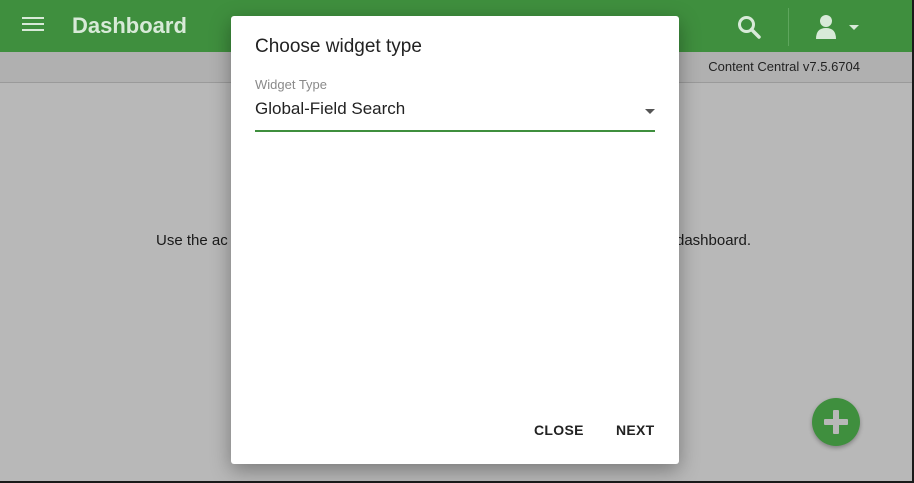 The width and height of the screenshot is (914, 483). What do you see at coordinates (455, 434) in the screenshot?
I see `dialog-actions: CLOSE NEXT` at bounding box center [455, 434].